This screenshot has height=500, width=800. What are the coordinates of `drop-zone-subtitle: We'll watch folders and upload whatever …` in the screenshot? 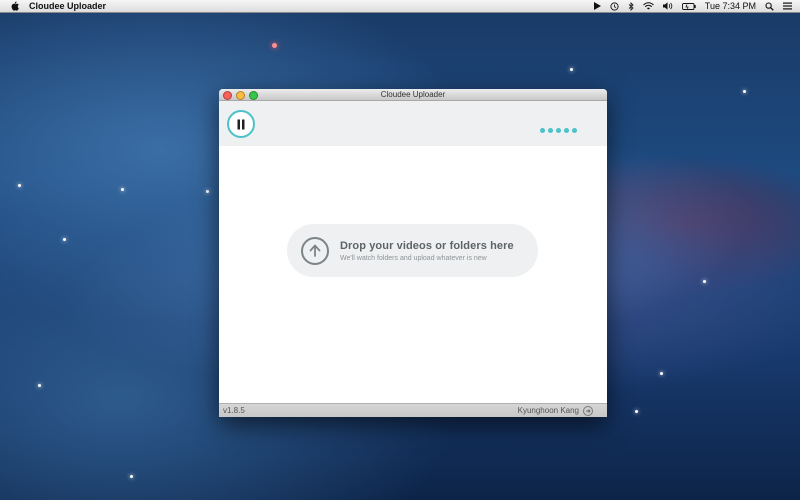 It's located at (413, 258).